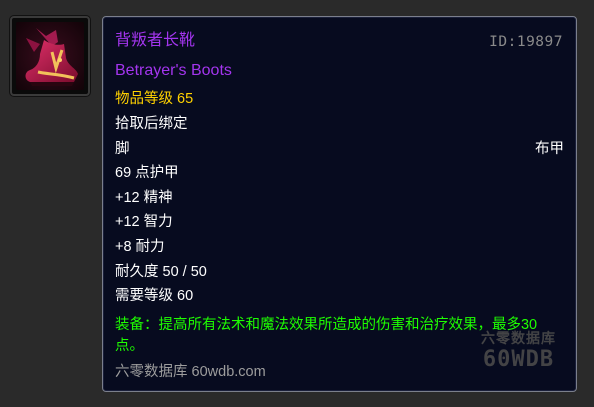 Image resolution: width=594 pixels, height=407 pixels. Describe the element at coordinates (140, 247) in the screenshot. I see `stat-stamina: +8 耐力` at that location.